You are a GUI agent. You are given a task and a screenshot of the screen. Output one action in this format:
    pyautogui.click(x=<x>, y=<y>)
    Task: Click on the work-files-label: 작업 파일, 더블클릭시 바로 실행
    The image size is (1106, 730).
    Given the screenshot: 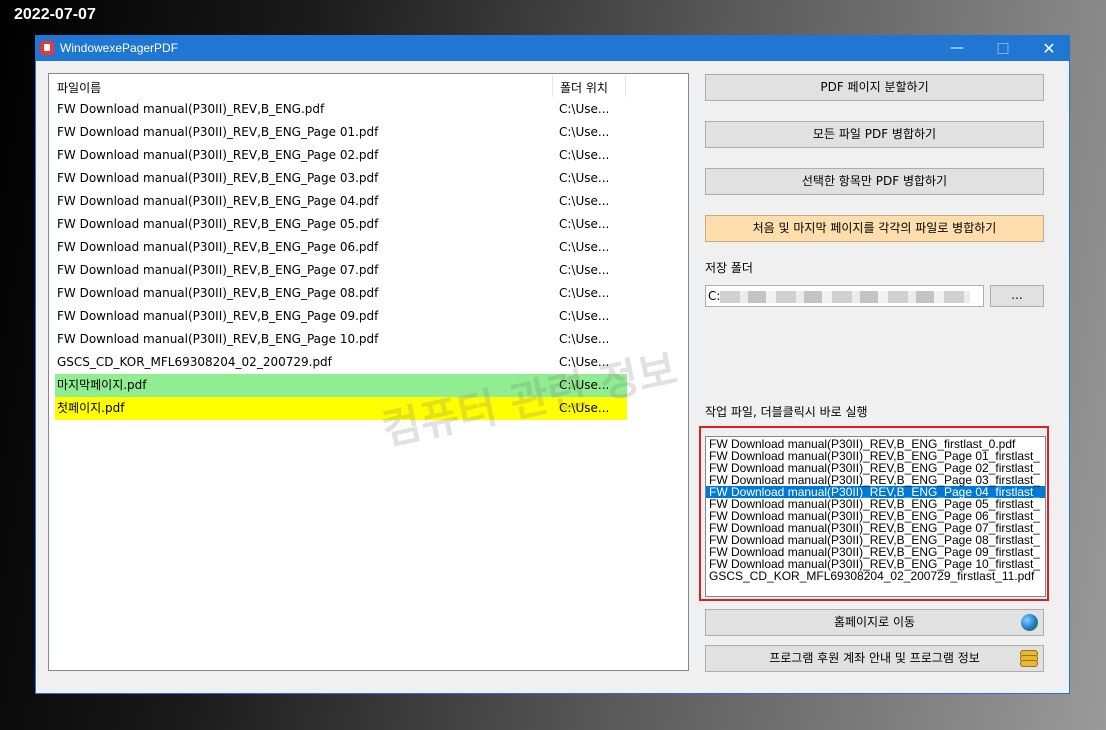 What is the action you would take?
    pyautogui.click(x=786, y=412)
    